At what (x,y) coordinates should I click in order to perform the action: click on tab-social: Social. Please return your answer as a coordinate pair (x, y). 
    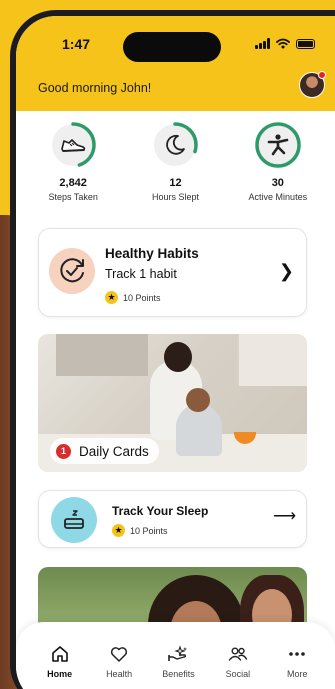
    Looking at the image, I should click on (238, 666).